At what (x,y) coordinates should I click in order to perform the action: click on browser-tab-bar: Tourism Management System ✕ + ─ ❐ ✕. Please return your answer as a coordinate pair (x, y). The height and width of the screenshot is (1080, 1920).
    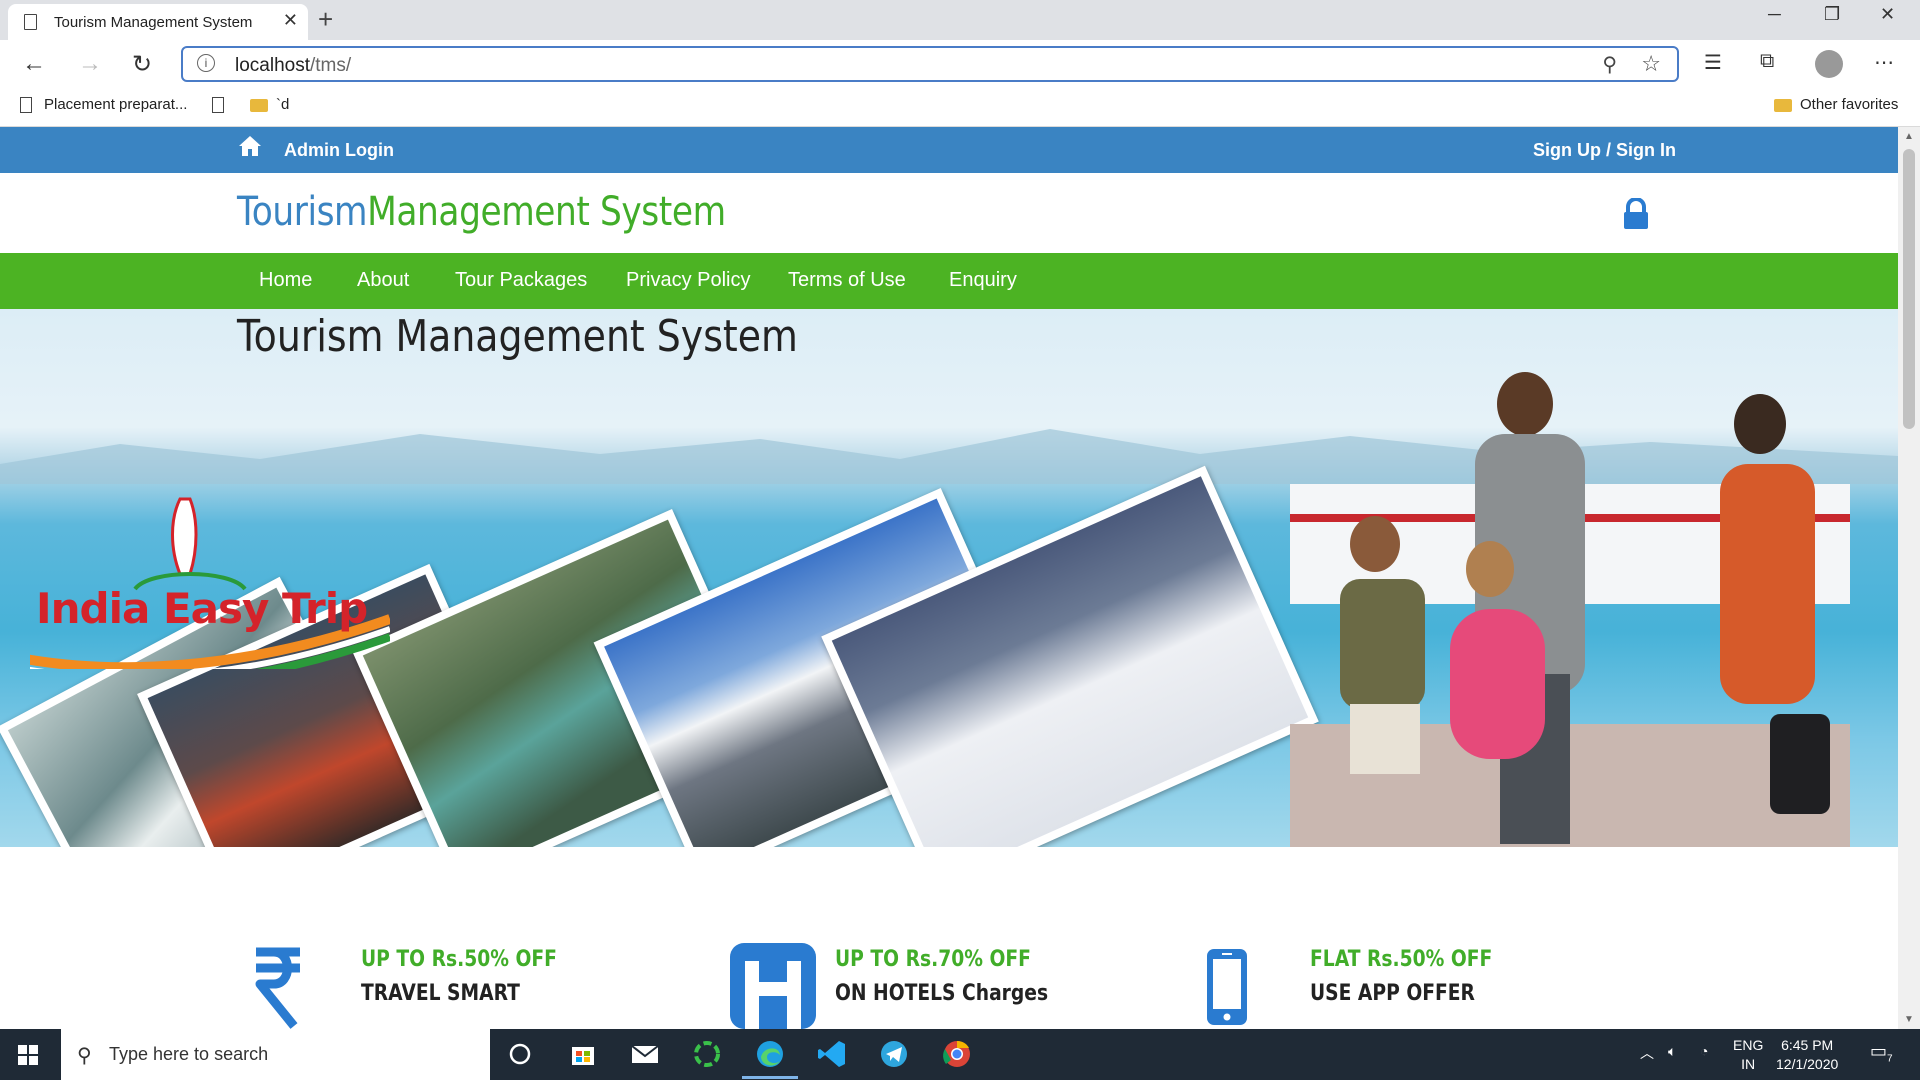
    Looking at the image, I should click on (960, 20).